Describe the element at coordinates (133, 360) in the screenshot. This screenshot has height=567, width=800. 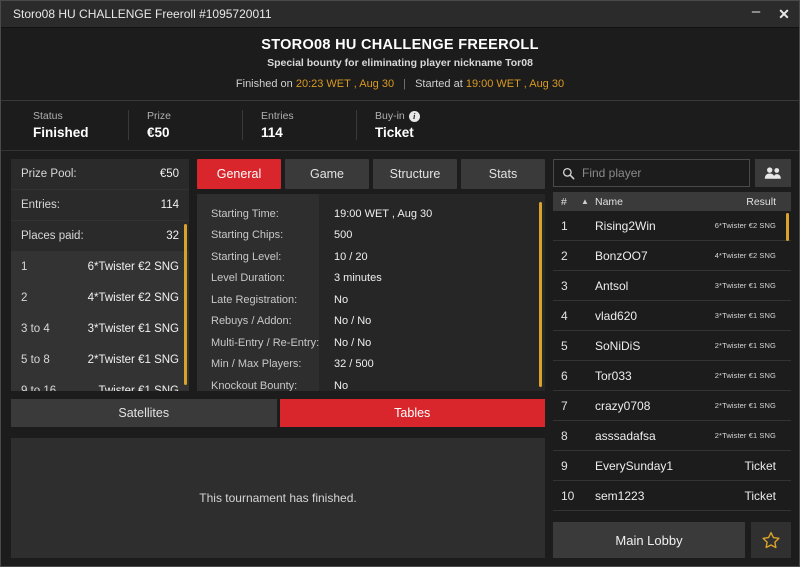
I see `payout-prize: 2*Twister €1 SNG` at that location.